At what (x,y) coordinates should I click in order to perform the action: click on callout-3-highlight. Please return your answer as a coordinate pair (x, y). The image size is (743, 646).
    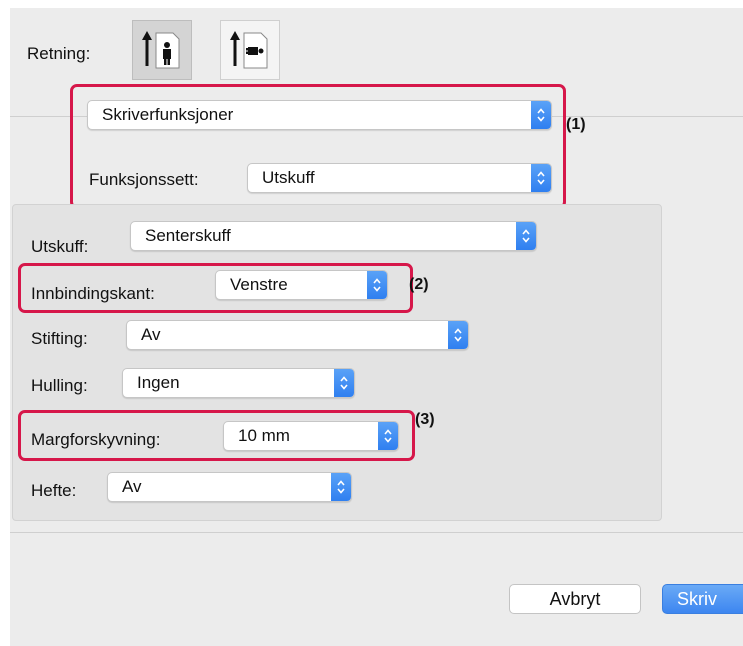
    Looking at the image, I should click on (216, 435).